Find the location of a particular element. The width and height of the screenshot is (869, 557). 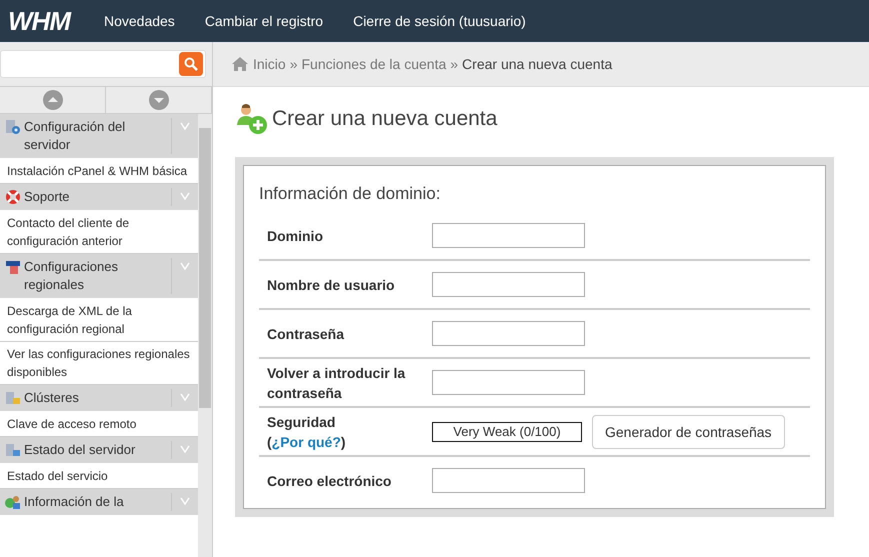

breadcrumb-link: Inicio is located at coordinates (269, 64).